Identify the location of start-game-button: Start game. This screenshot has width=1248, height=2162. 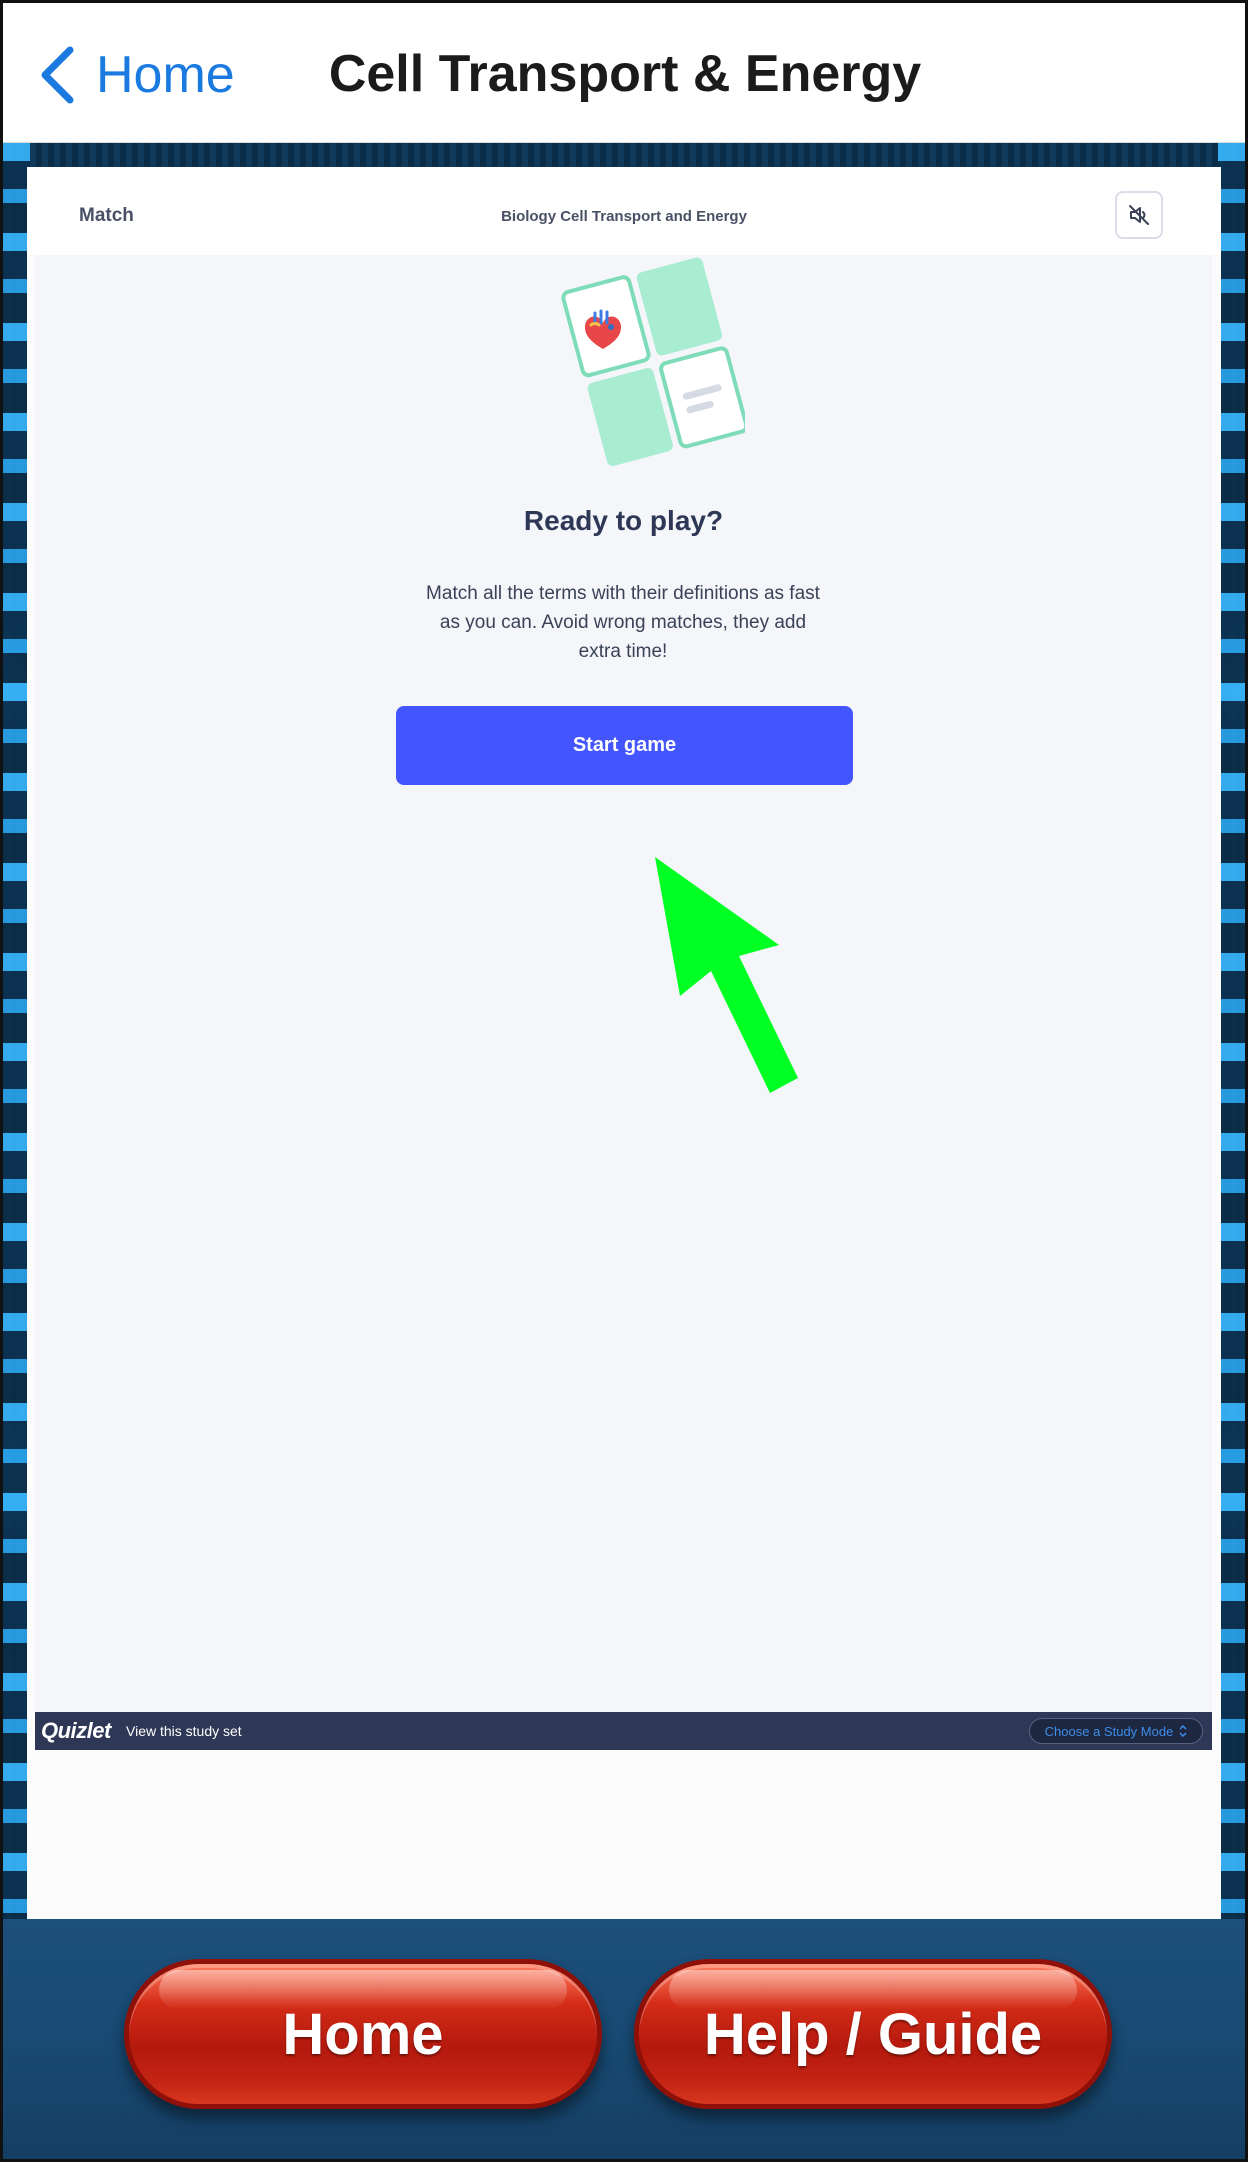
(624, 745).